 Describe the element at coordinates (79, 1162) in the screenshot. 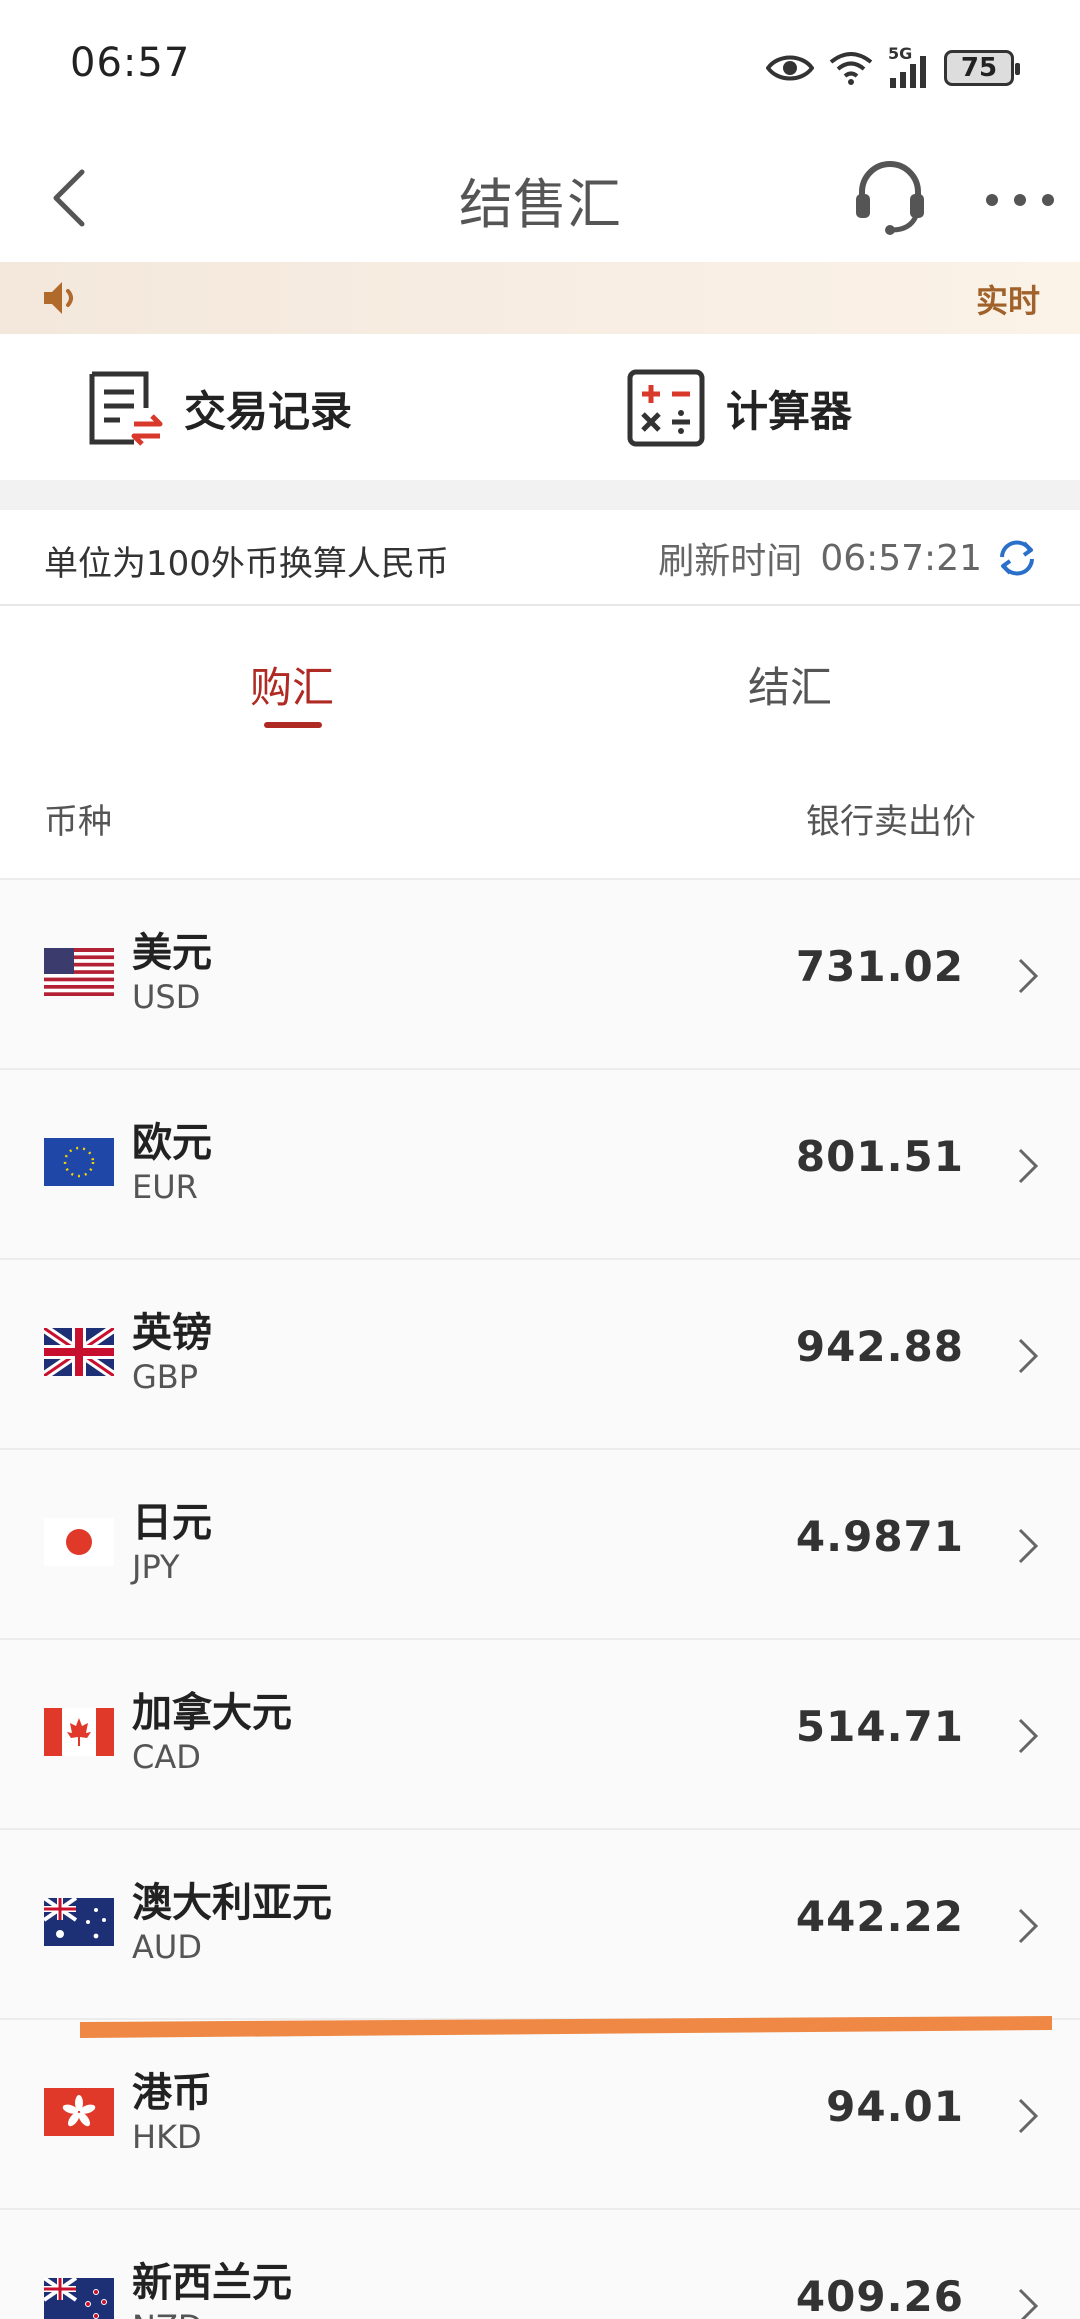

I see `flag-eur-icon` at that location.